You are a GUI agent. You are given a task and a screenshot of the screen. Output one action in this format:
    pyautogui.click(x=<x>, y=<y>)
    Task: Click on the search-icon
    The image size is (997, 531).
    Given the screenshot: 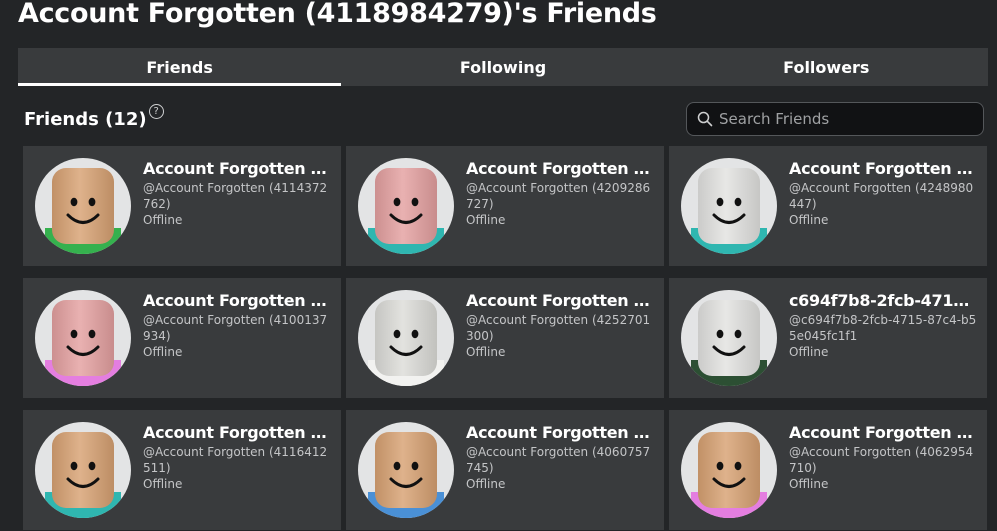 What is the action you would take?
    pyautogui.click(x=705, y=119)
    